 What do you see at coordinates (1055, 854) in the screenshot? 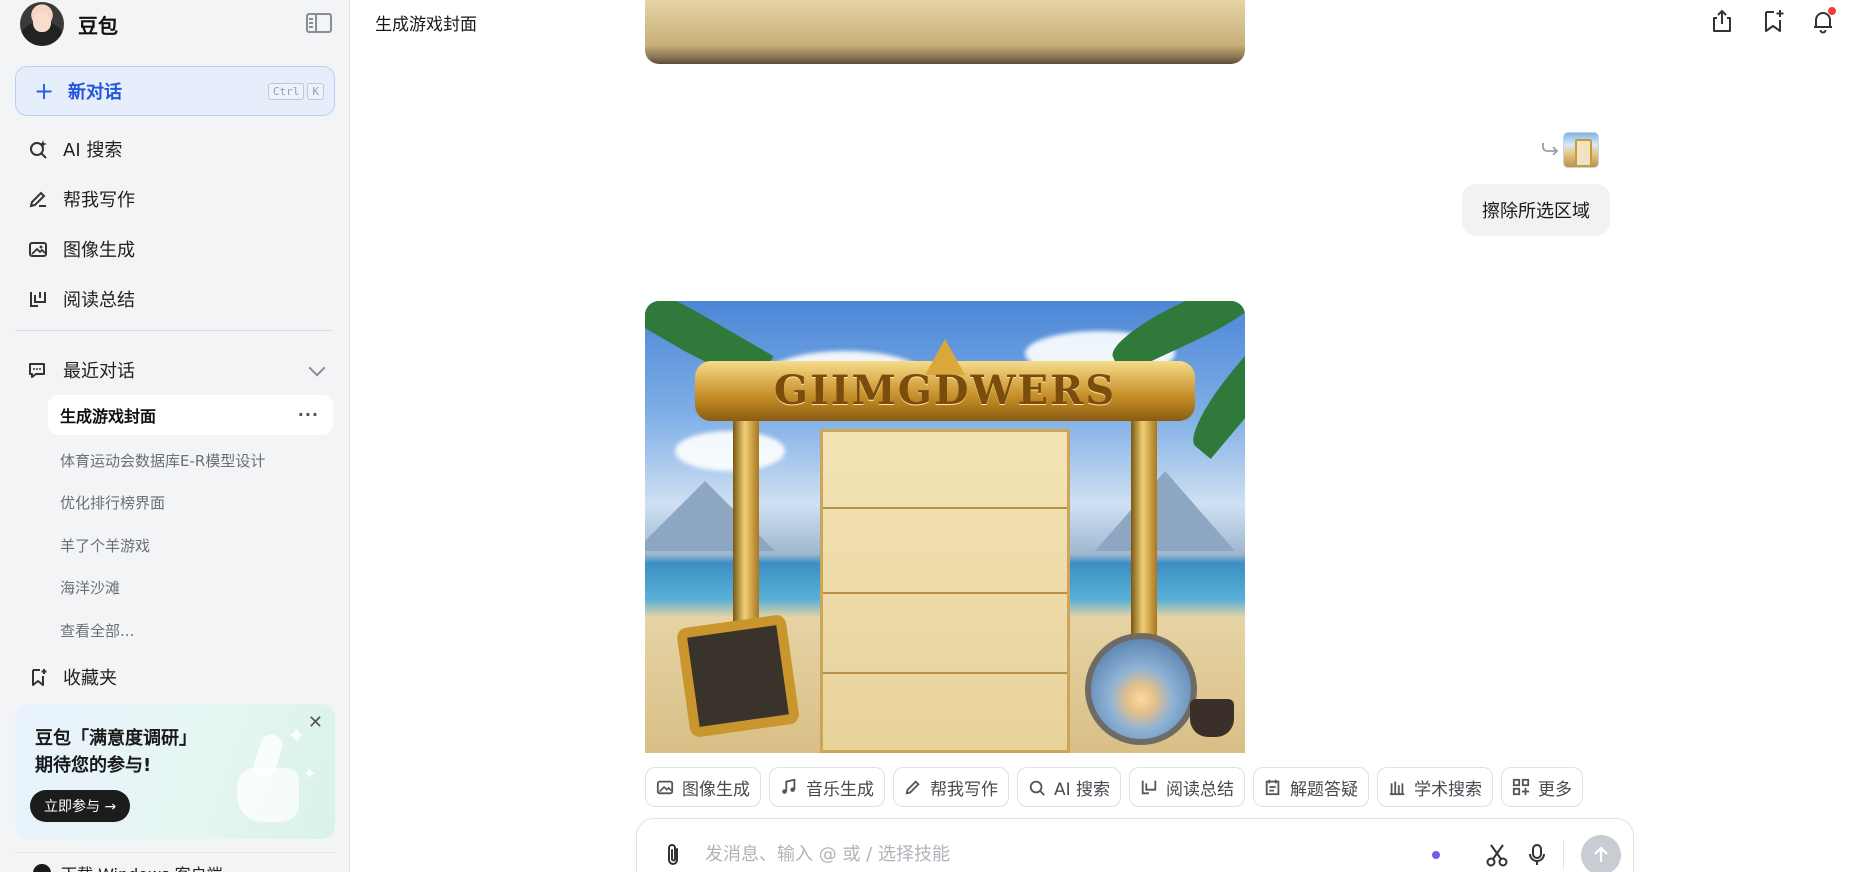
I see `message-input` at bounding box center [1055, 854].